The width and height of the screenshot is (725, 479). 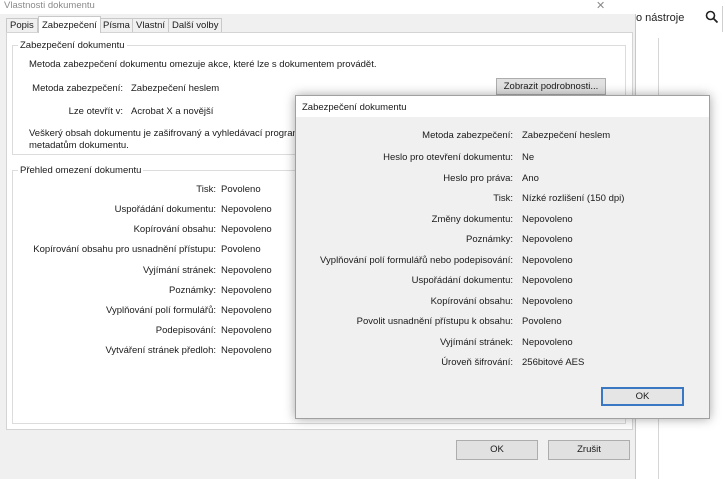 What do you see at coordinates (49, 5) in the screenshot?
I see `dialog-title: Vlastnosti dokumentu` at bounding box center [49, 5].